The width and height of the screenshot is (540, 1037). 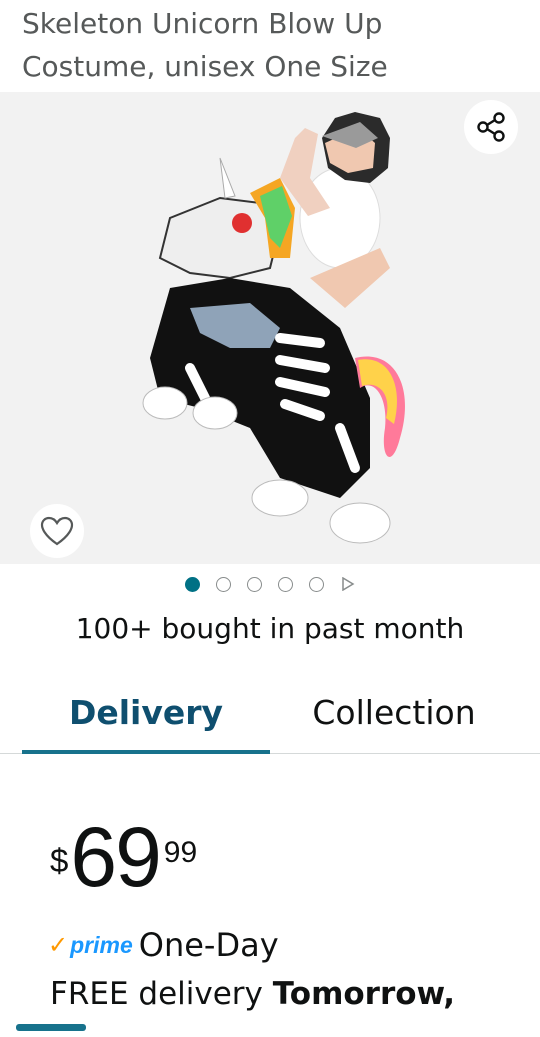 I want to click on fulfillment-tabs: Delivery Collection, so click(x=270, y=713).